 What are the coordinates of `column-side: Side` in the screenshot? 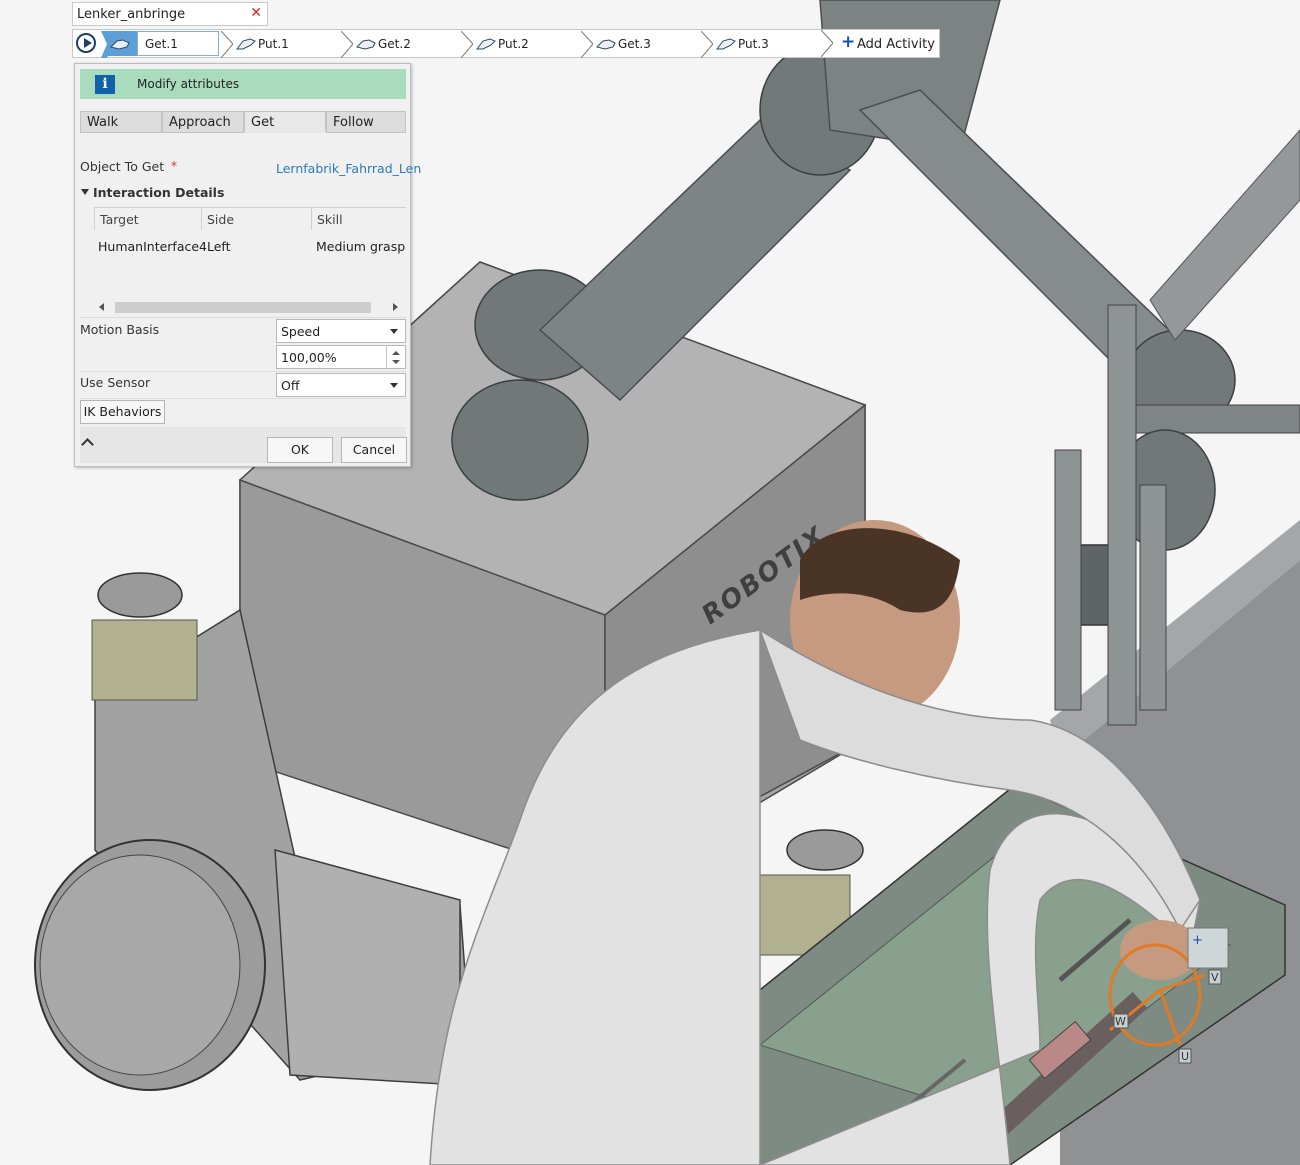 It's located at (256, 219).